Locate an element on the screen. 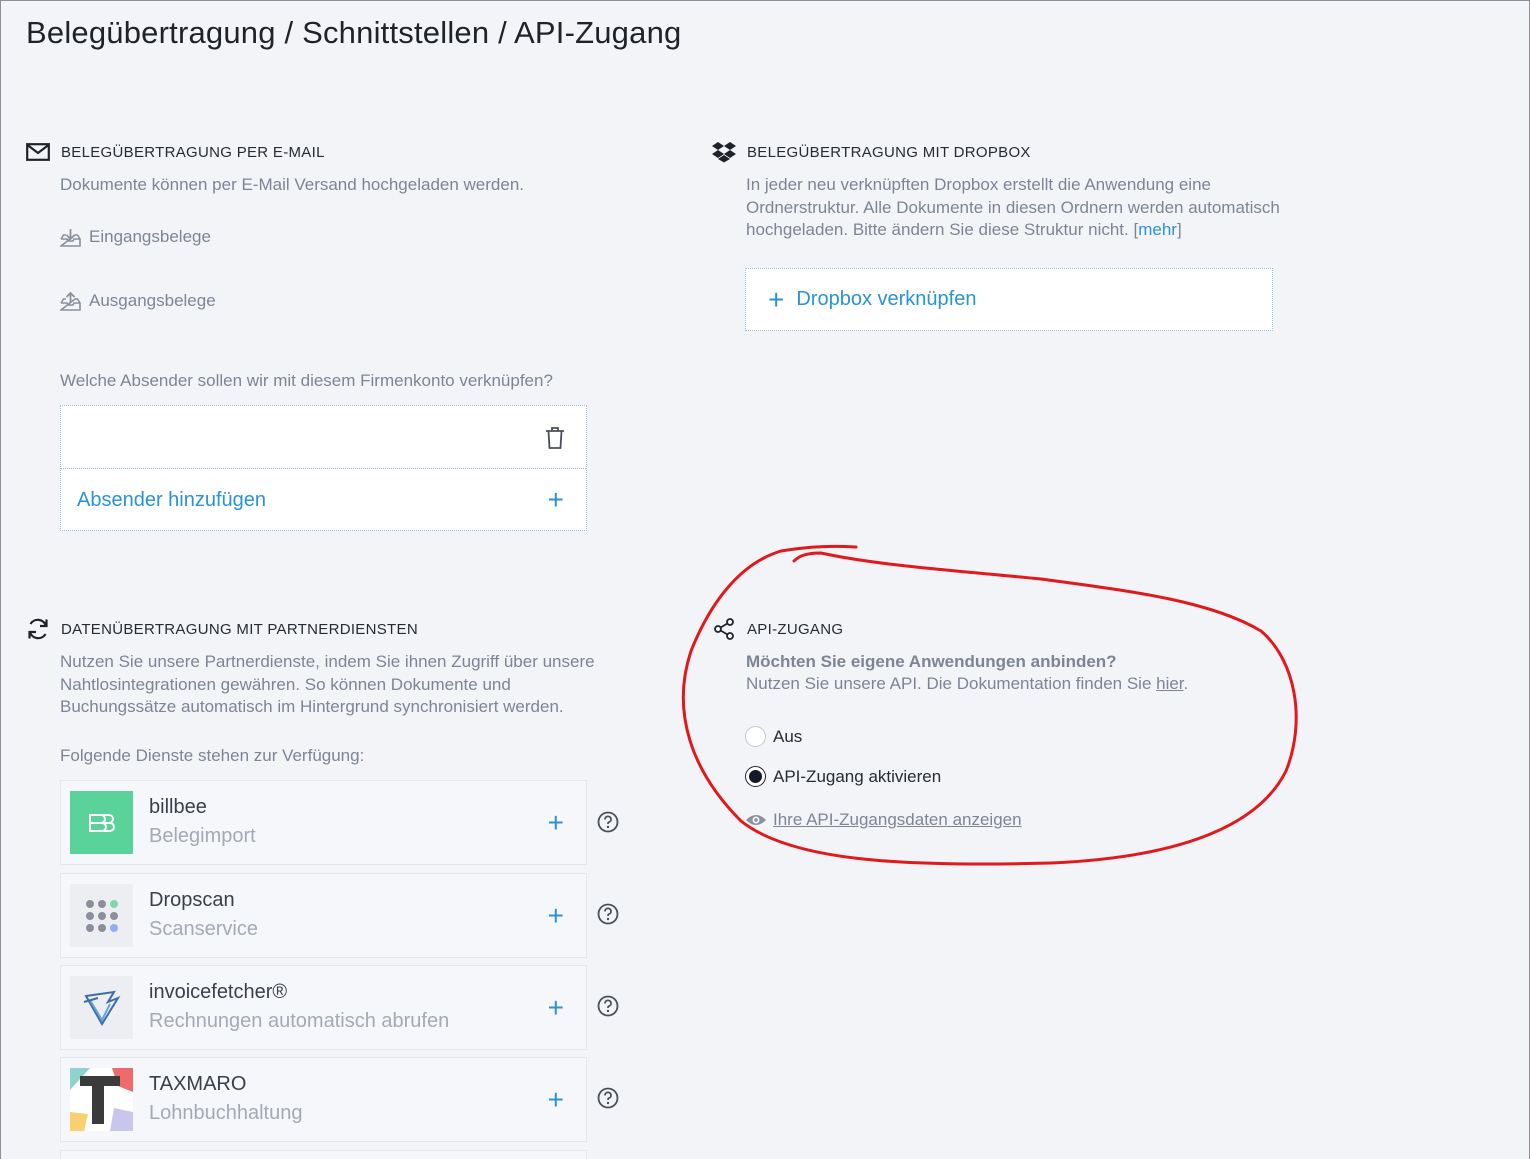  api-option-off: Aus is located at coordinates (773, 736).